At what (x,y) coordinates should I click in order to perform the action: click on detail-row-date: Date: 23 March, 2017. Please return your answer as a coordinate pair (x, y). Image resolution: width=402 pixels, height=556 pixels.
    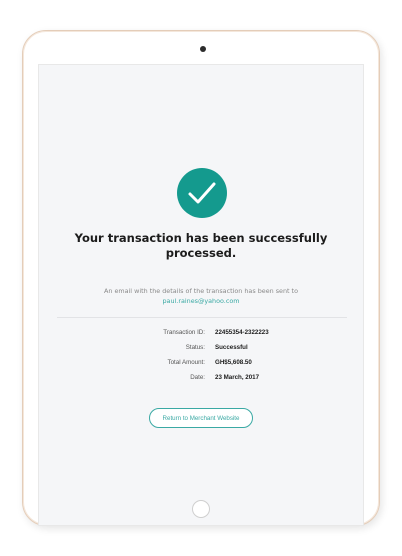
    Looking at the image, I should click on (201, 377).